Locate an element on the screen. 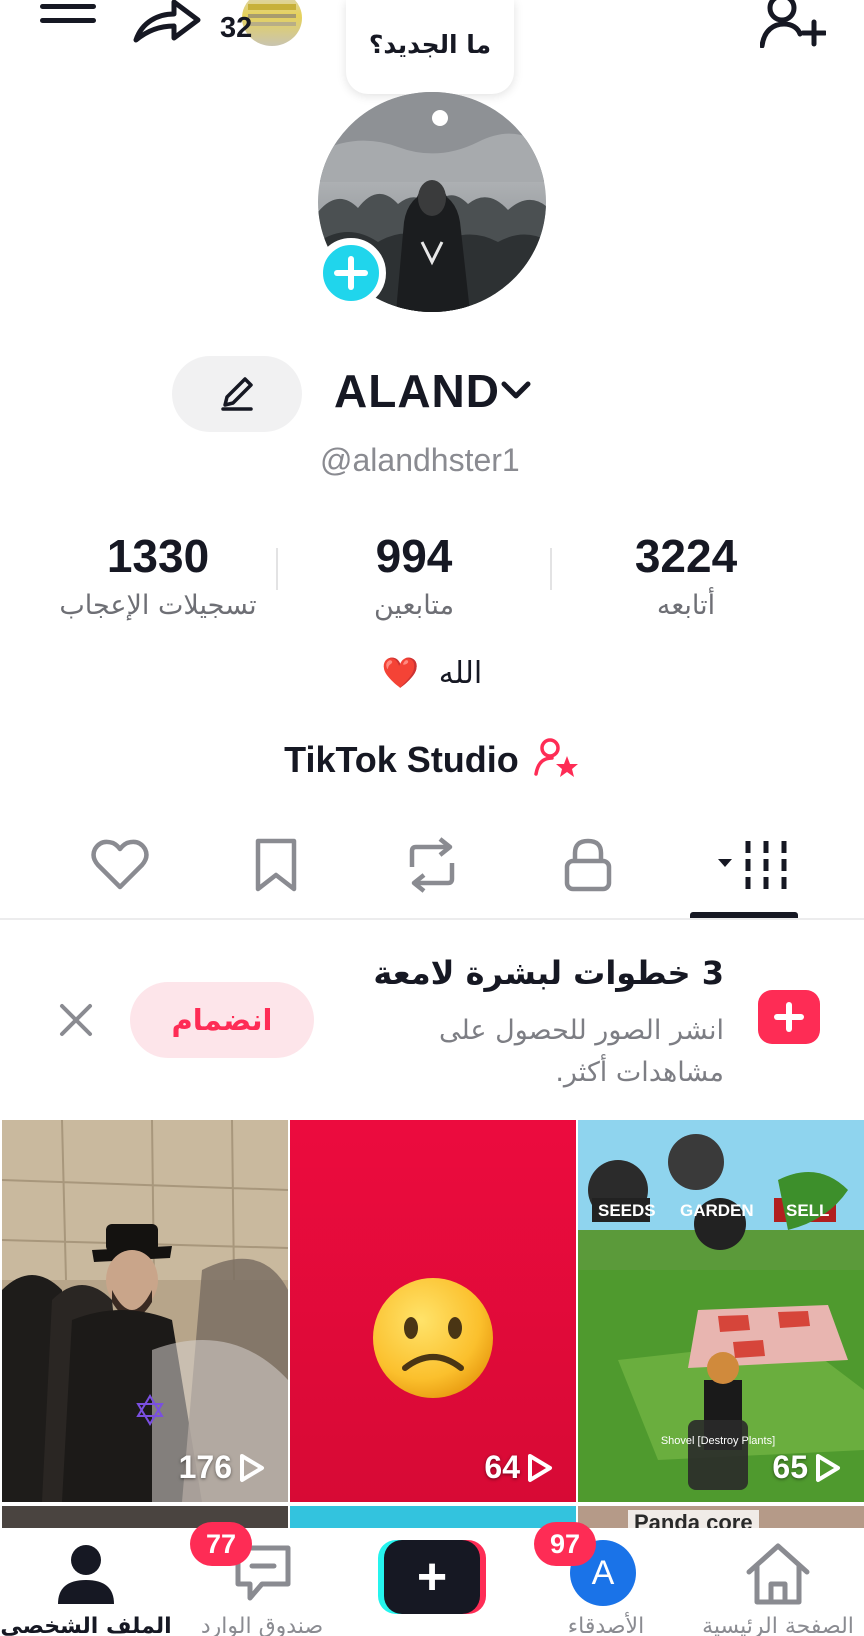 This screenshot has width=864, height=1636. bookmark-icon is located at coordinates (276, 865).